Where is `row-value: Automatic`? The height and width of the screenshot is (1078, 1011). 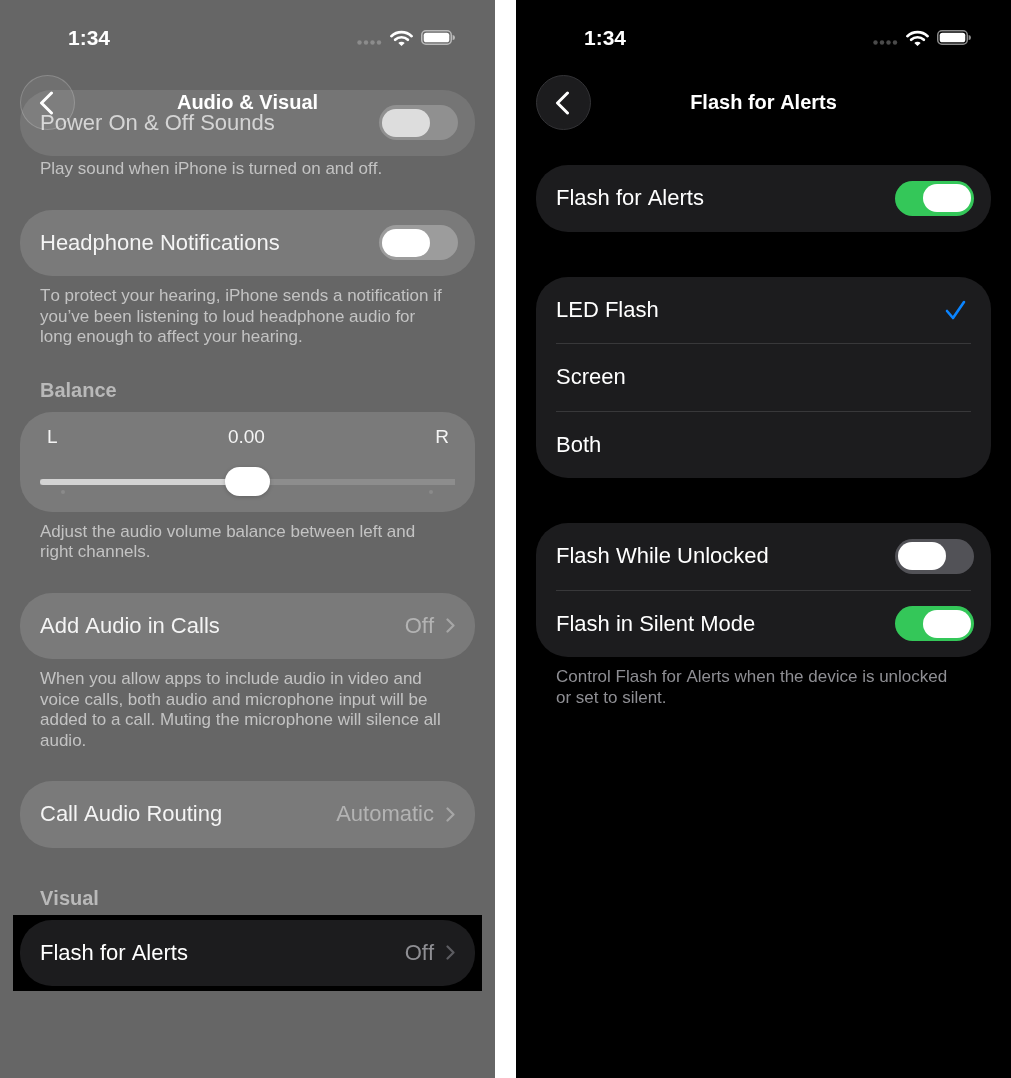 row-value: Automatic is located at coordinates (385, 814).